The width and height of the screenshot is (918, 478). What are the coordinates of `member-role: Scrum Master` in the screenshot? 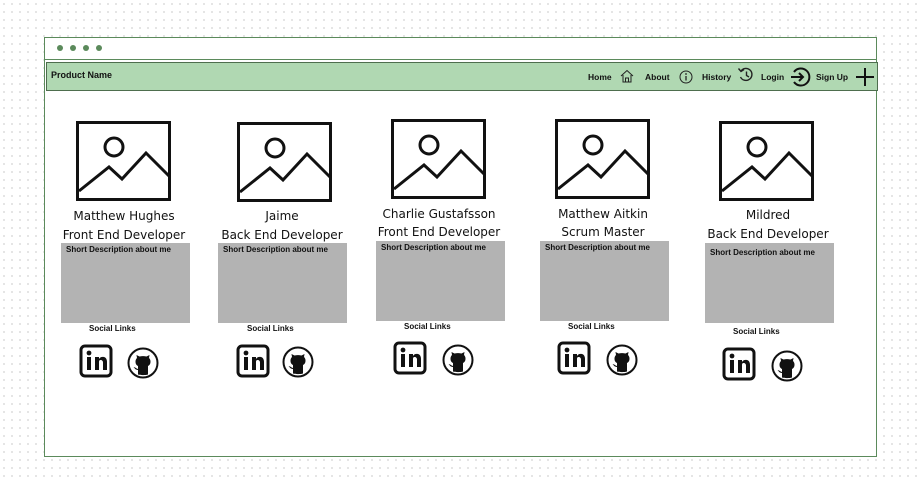 It's located at (603, 232).